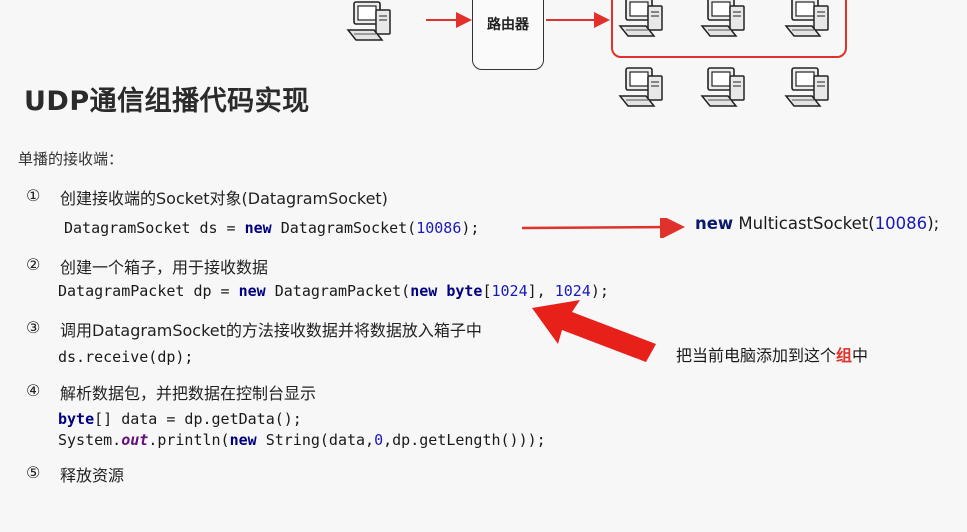  I want to click on page-title: UDP通信组播代码实现, so click(167, 101).